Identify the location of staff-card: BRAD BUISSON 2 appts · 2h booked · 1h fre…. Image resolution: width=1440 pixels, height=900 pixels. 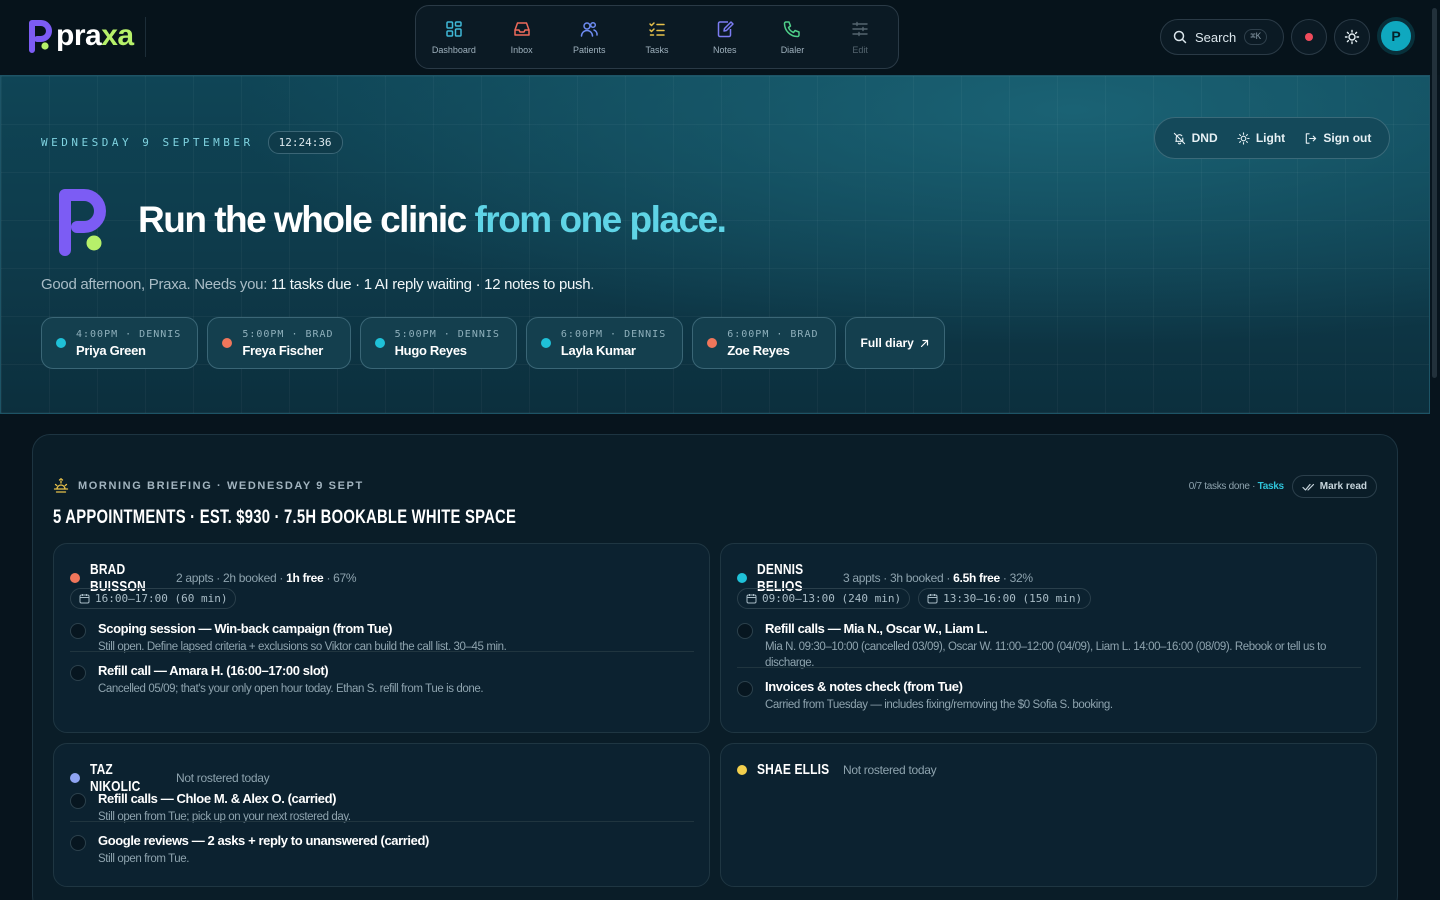
(381, 638).